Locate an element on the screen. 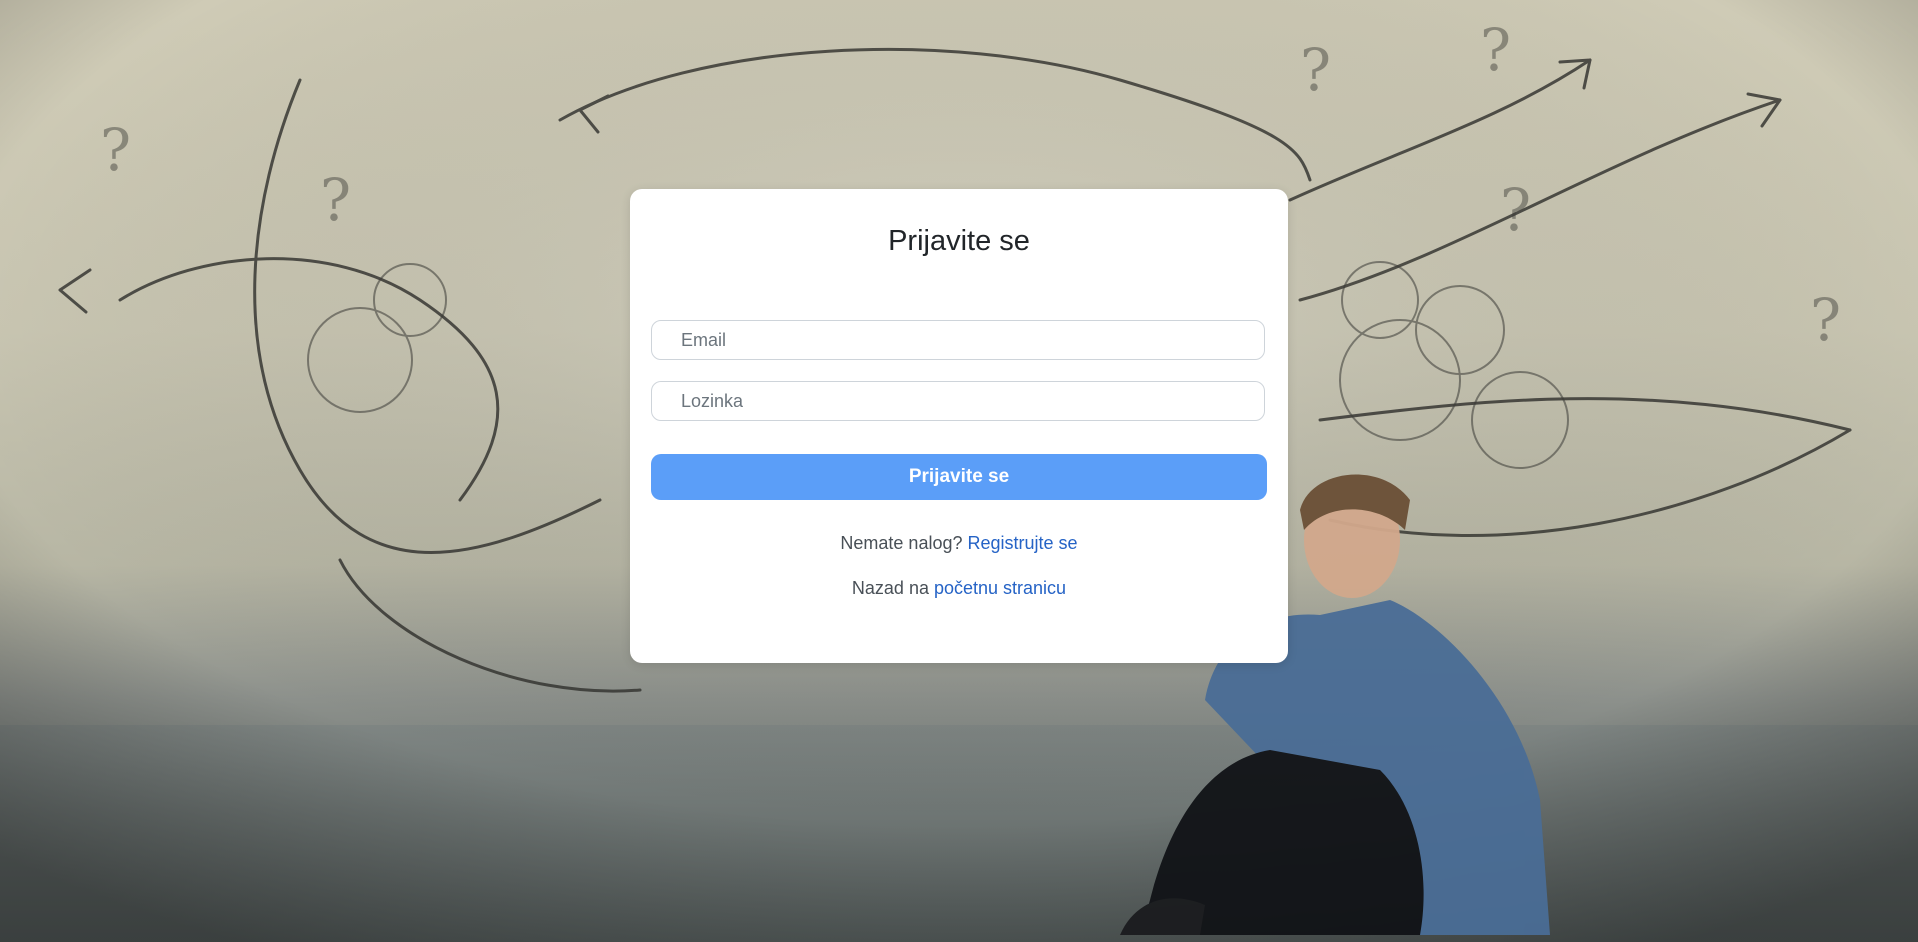 The image size is (1918, 942). register-link: Registrujte se is located at coordinates (1023, 543).